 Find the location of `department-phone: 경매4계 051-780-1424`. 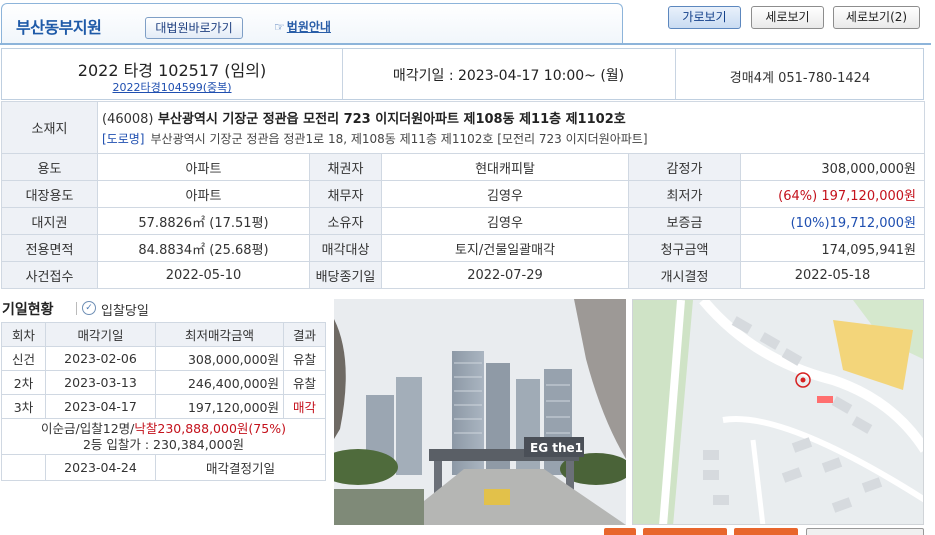

department-phone: 경매4계 051-780-1424 is located at coordinates (800, 78).